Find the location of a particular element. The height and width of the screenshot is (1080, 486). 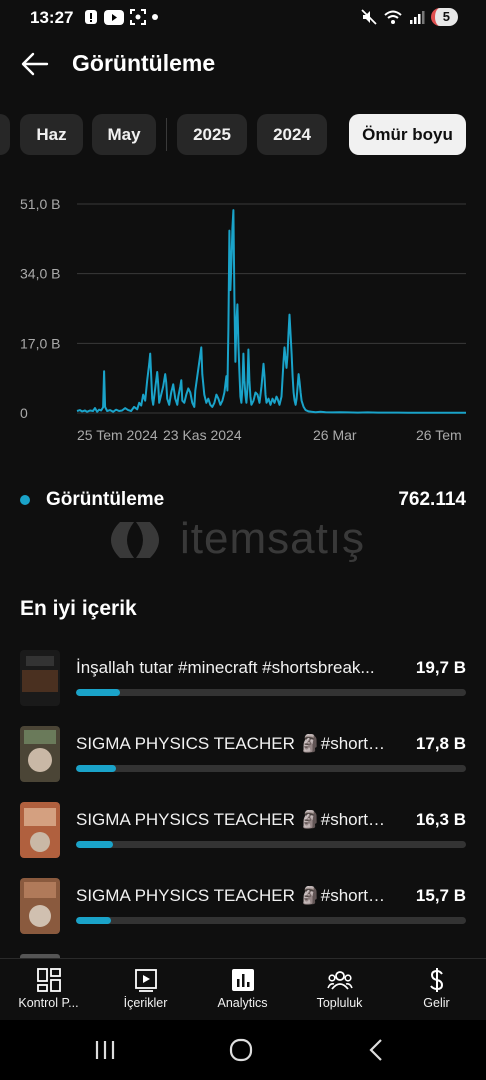

top-content-title: En iyi içerik is located at coordinates (78, 608).